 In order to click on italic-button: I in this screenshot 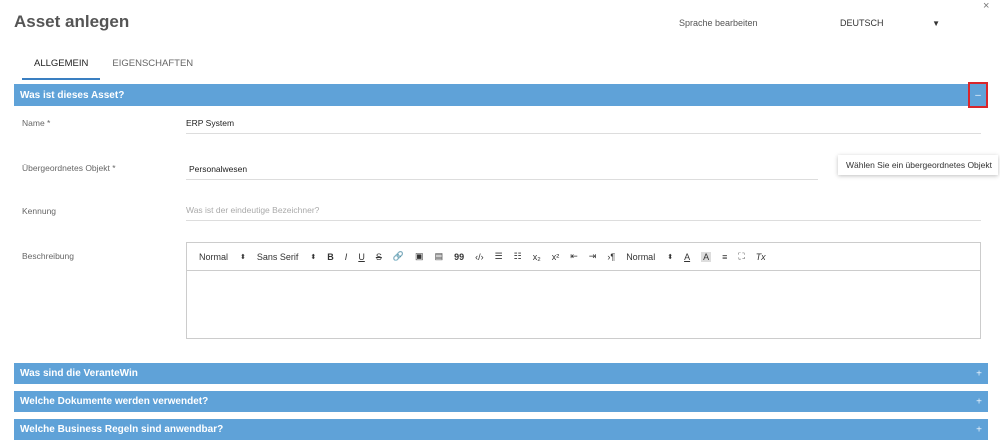, I will do `click(346, 257)`.